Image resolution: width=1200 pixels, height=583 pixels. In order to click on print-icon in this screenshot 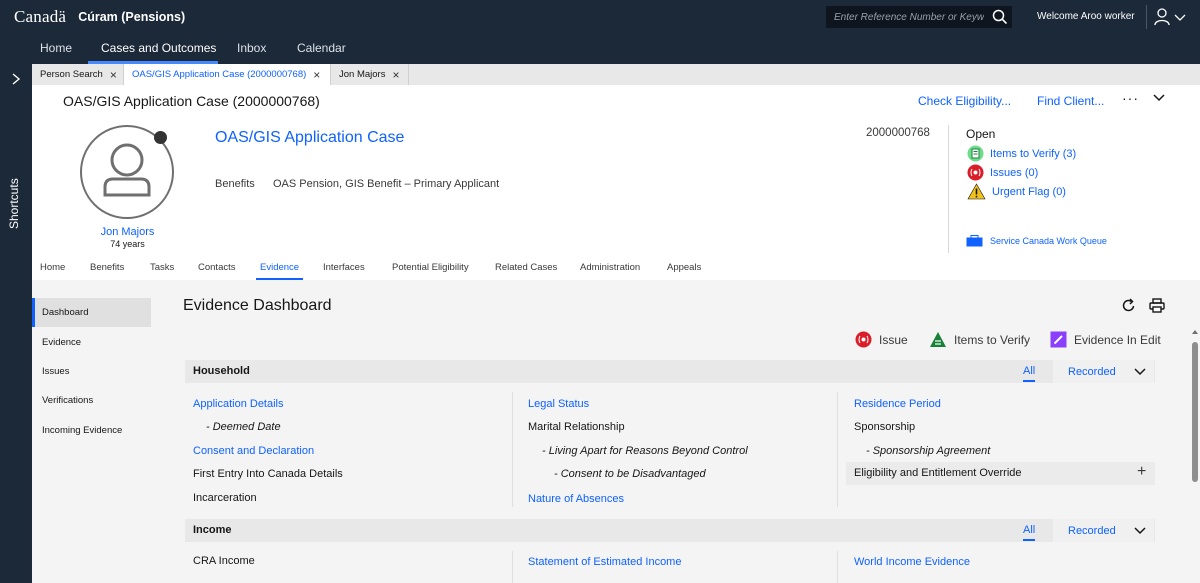, I will do `click(1157, 305)`.